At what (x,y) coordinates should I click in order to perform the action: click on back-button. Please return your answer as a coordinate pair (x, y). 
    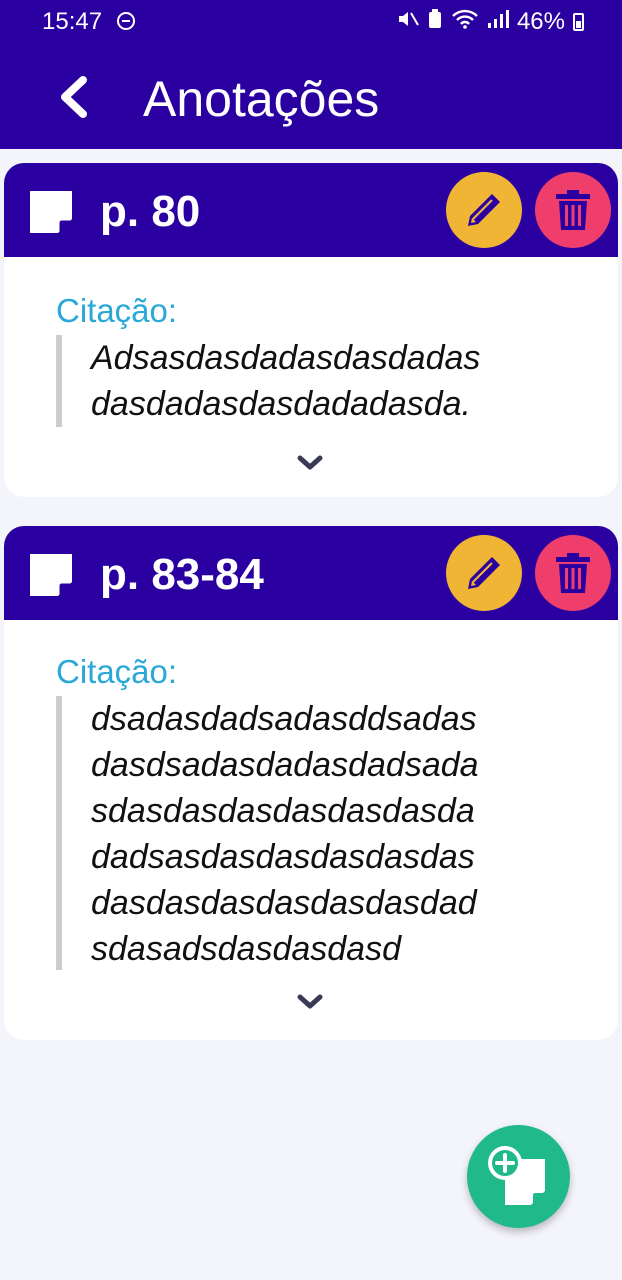
    Looking at the image, I should click on (73, 97).